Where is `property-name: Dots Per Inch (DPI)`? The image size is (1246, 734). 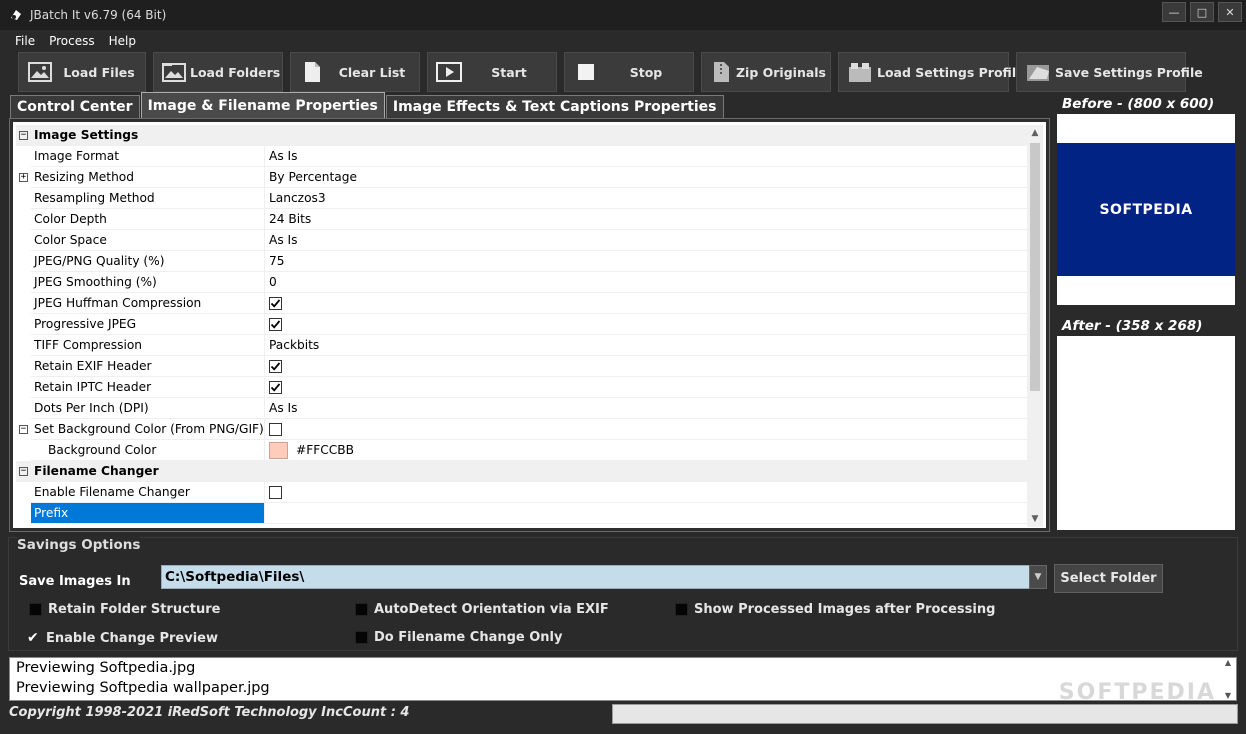
property-name: Dots Per Inch (DPI) is located at coordinates (148, 408).